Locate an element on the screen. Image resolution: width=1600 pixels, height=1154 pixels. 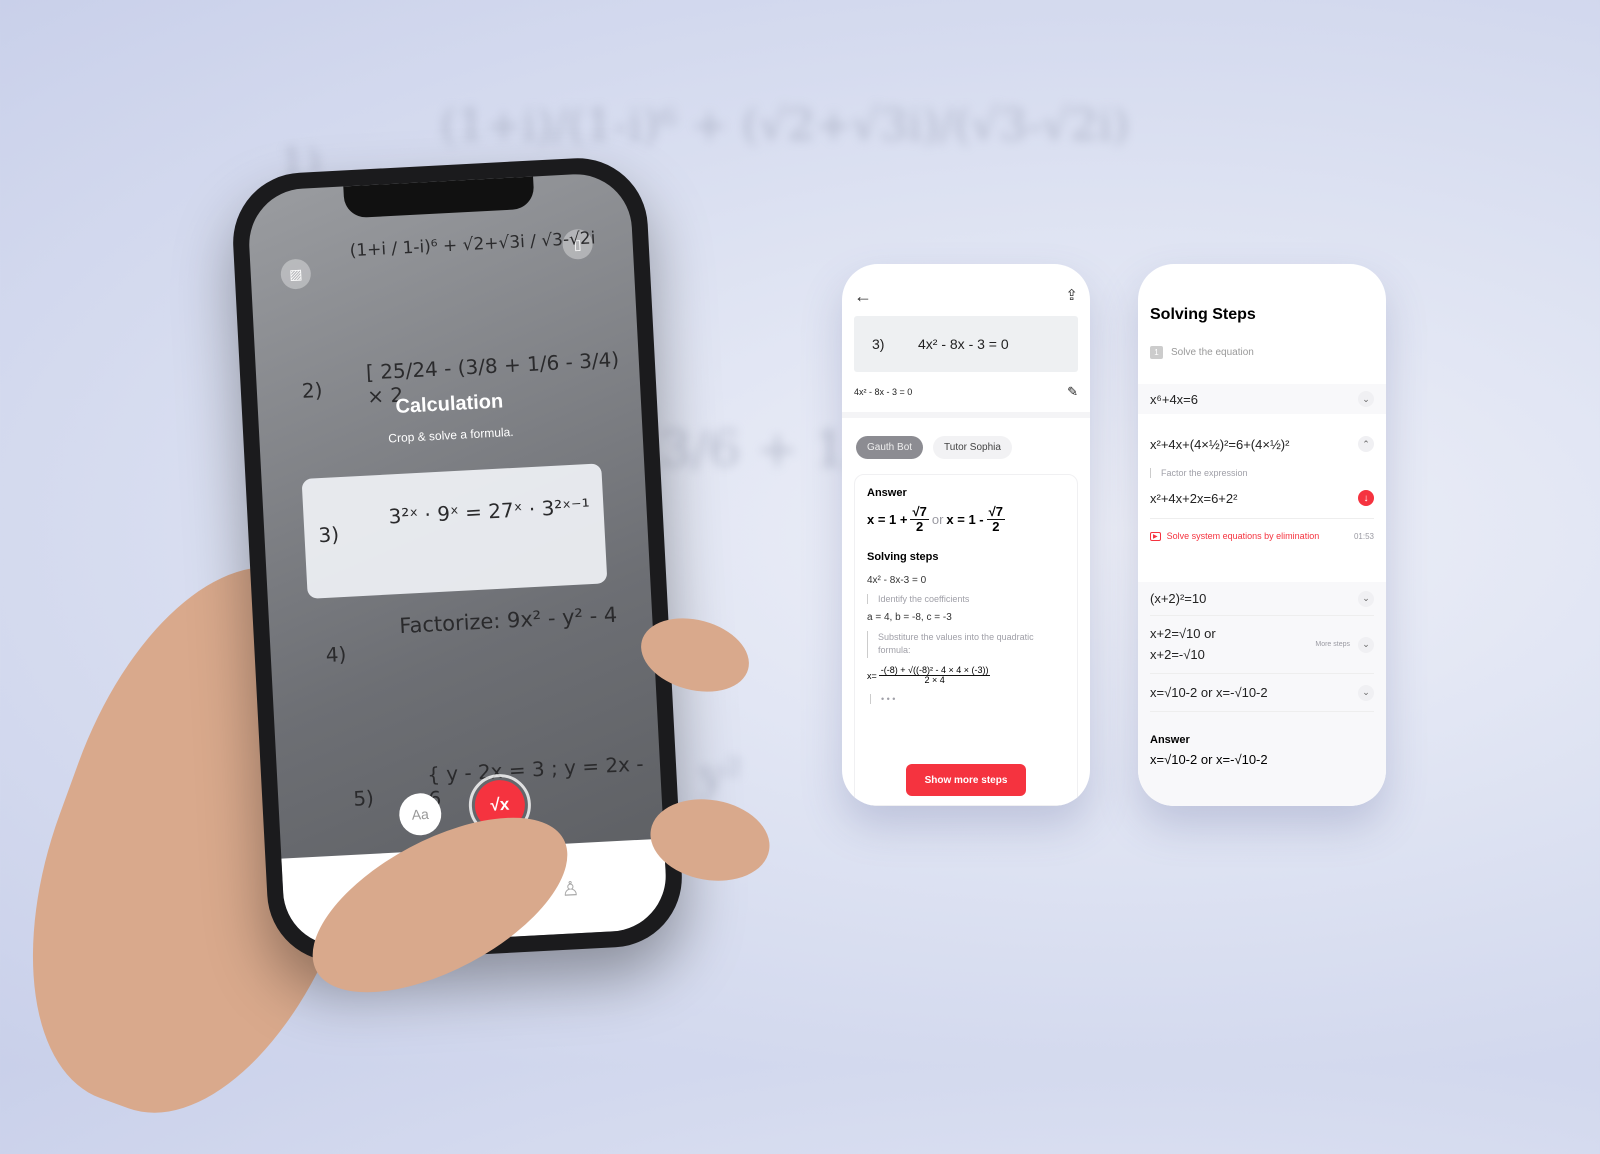
step-number: 1 is located at coordinates (1156, 352).